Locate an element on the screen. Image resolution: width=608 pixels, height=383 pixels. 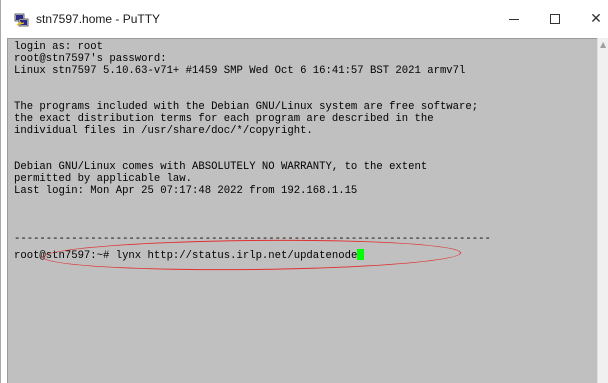
maximize-icon is located at coordinates (555, 19).